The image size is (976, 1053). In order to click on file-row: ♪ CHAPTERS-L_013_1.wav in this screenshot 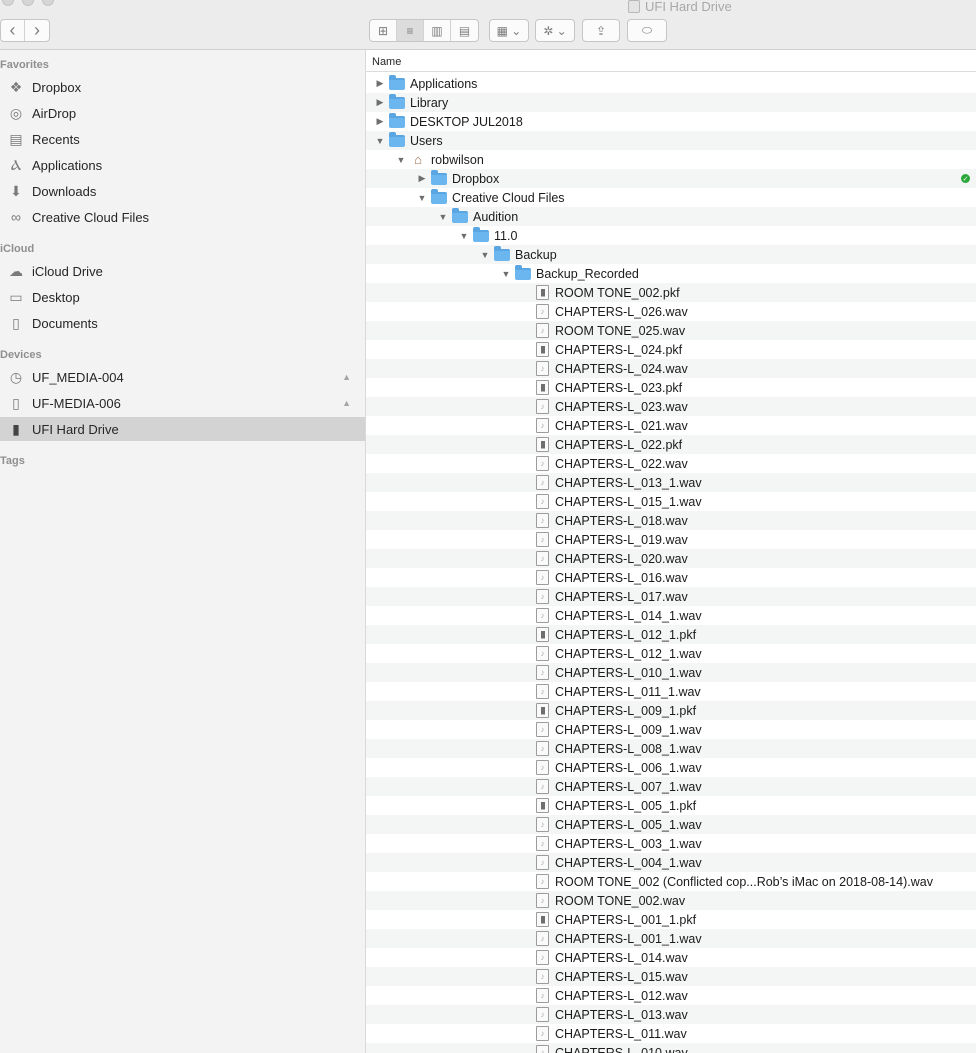, I will do `click(671, 482)`.